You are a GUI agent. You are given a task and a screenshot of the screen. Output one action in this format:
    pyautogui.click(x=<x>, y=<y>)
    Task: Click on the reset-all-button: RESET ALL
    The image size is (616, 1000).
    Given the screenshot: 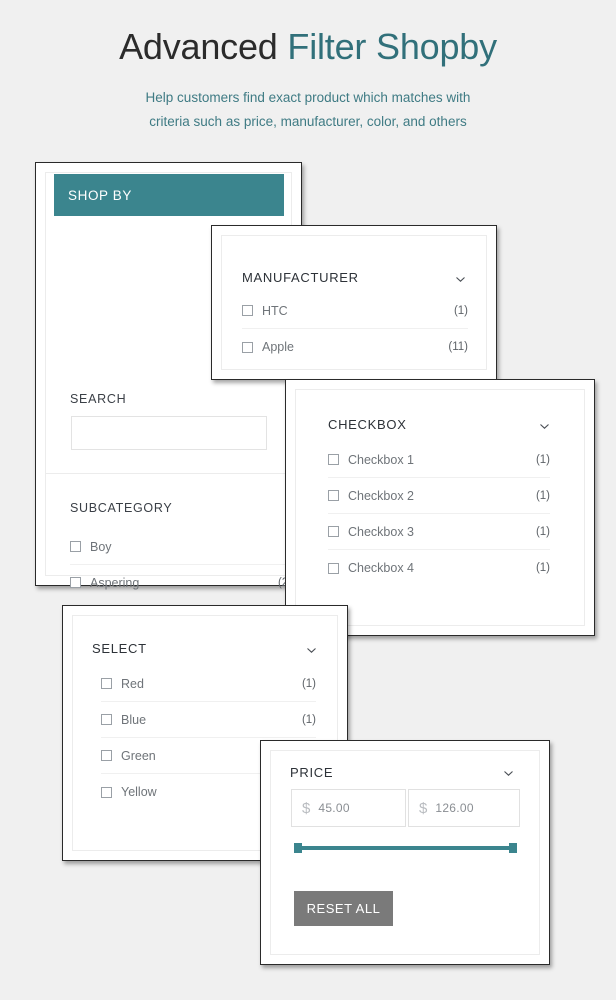 What is the action you would take?
    pyautogui.click(x=343, y=908)
    